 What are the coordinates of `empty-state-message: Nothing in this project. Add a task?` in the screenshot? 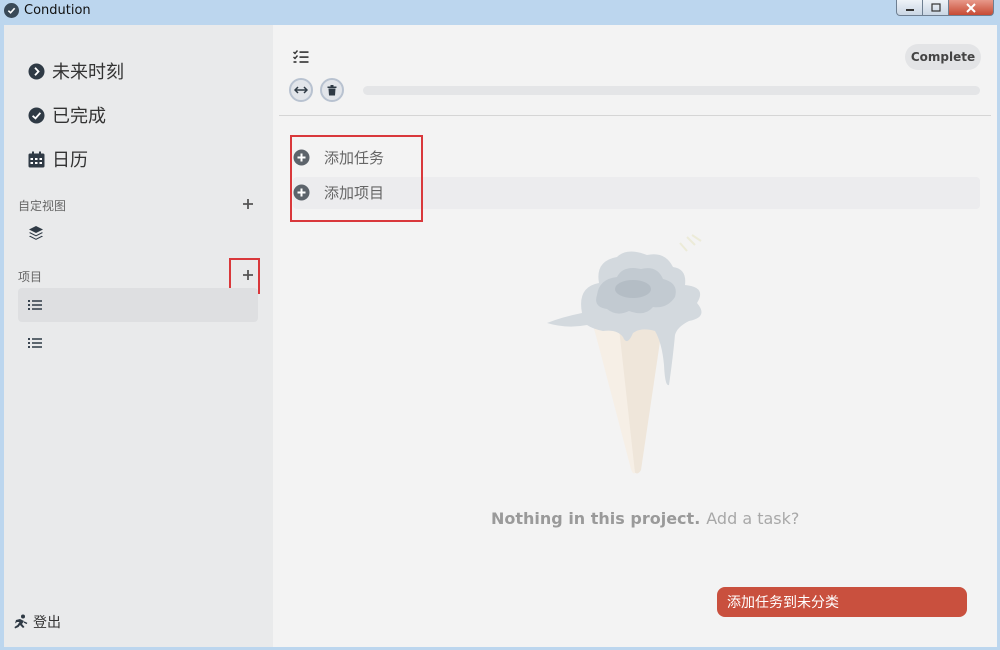 It's located at (645, 518).